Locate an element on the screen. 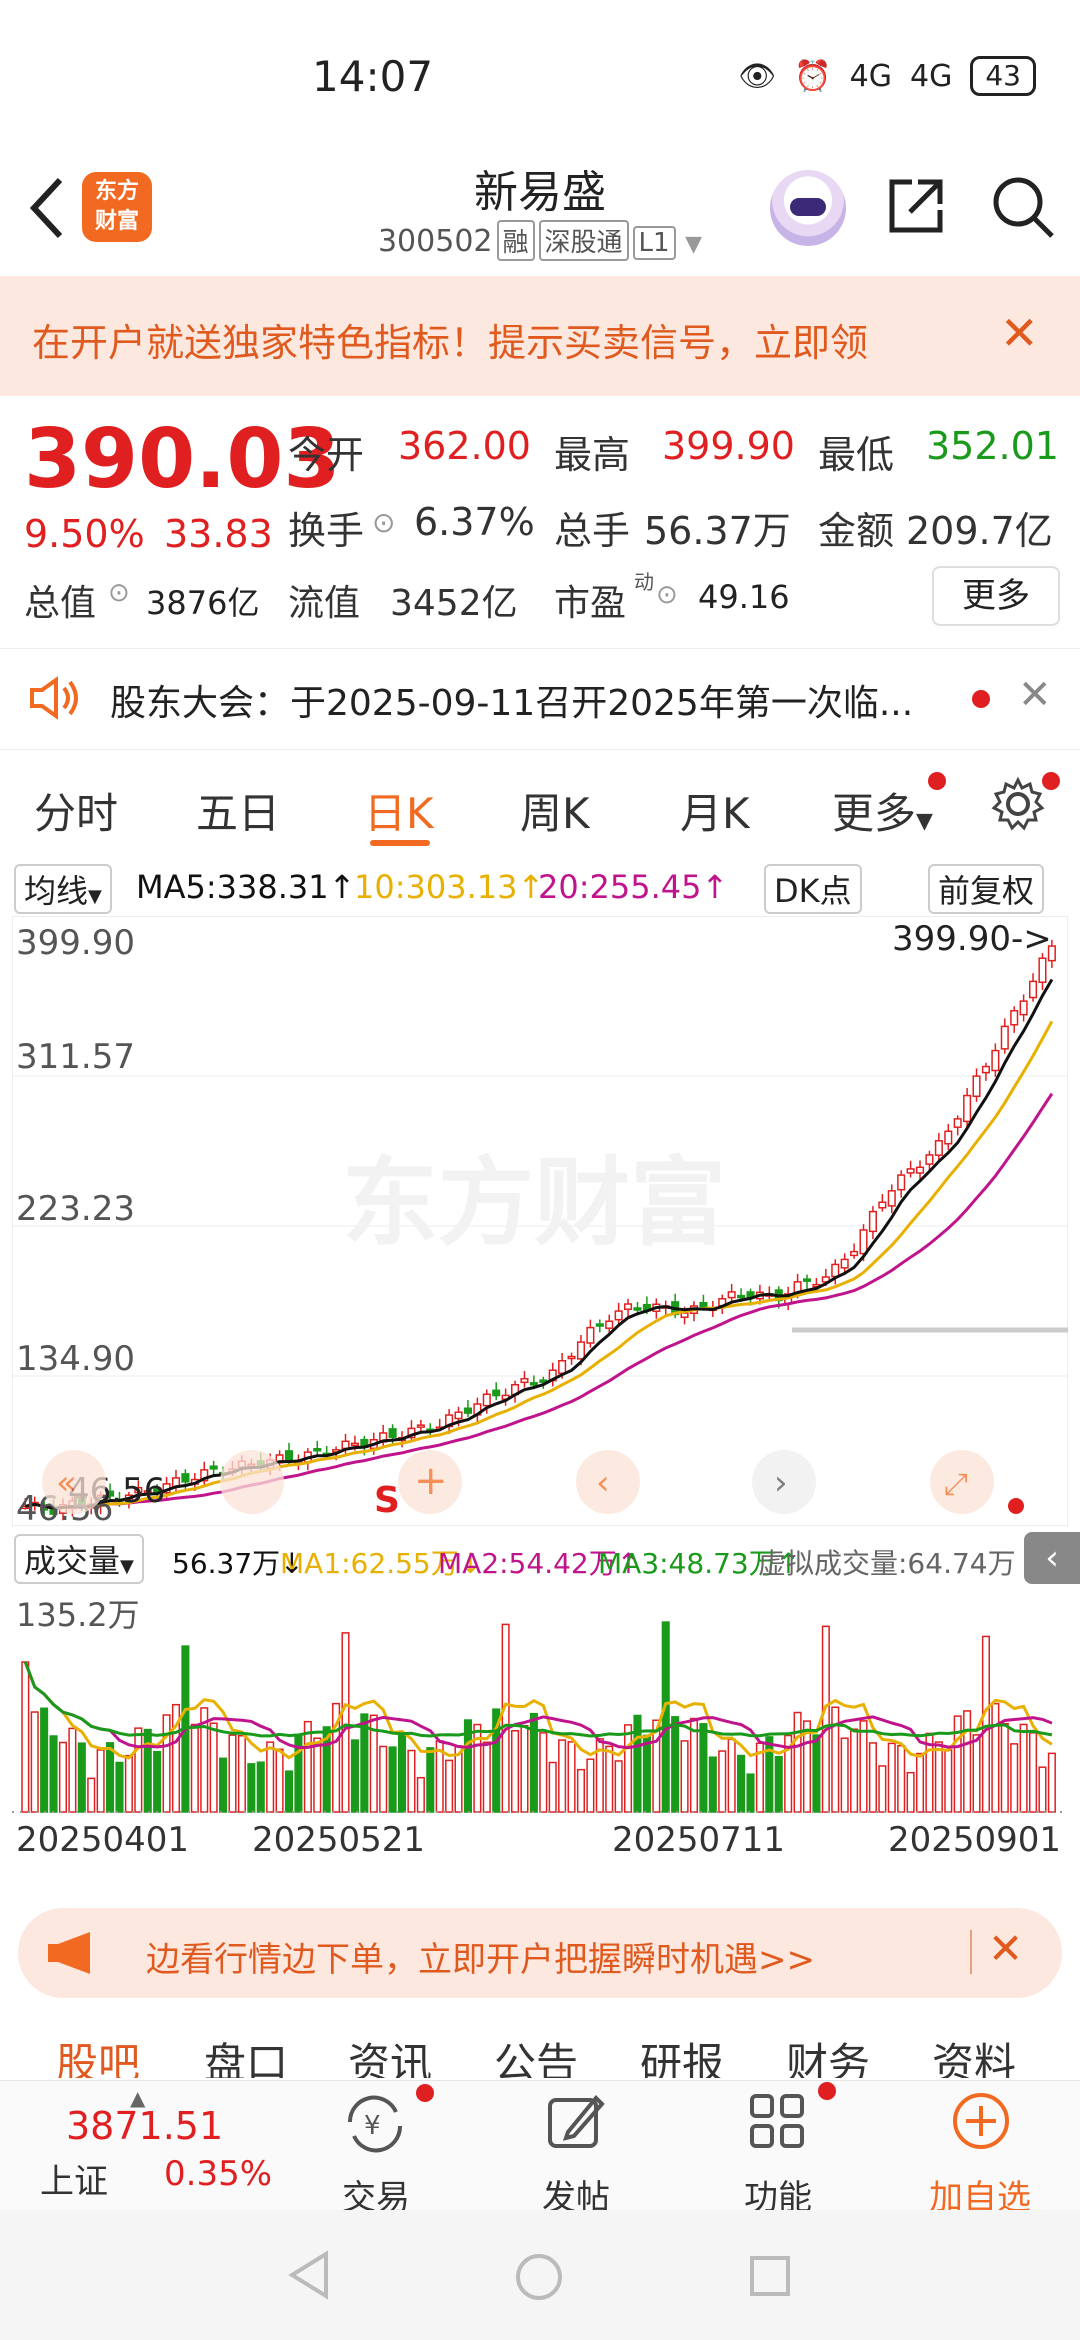 The width and height of the screenshot is (1080, 2340). banner-text: 在开户就送独家特色指标！提示买卖信号，立即领 is located at coordinates (502, 339).